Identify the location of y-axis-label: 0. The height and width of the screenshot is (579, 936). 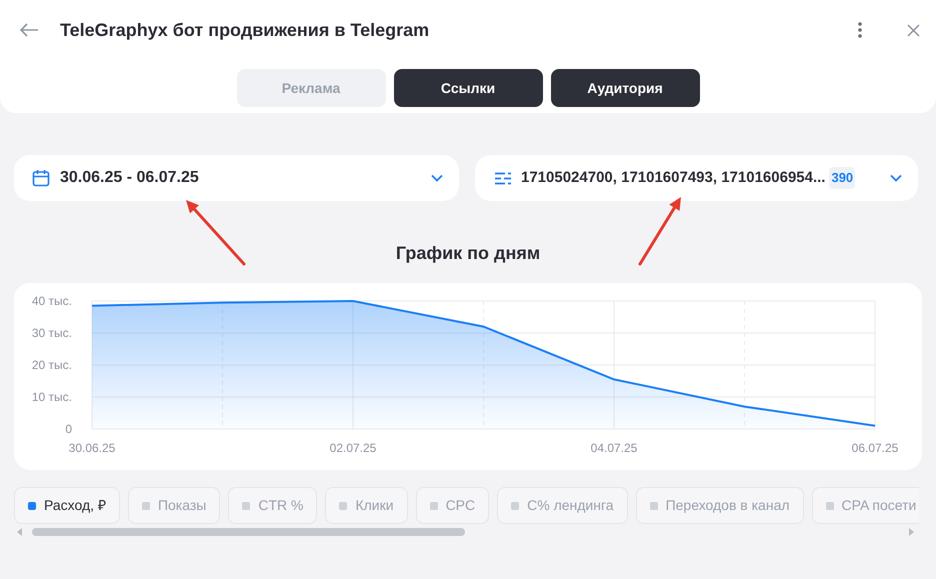
(68, 429).